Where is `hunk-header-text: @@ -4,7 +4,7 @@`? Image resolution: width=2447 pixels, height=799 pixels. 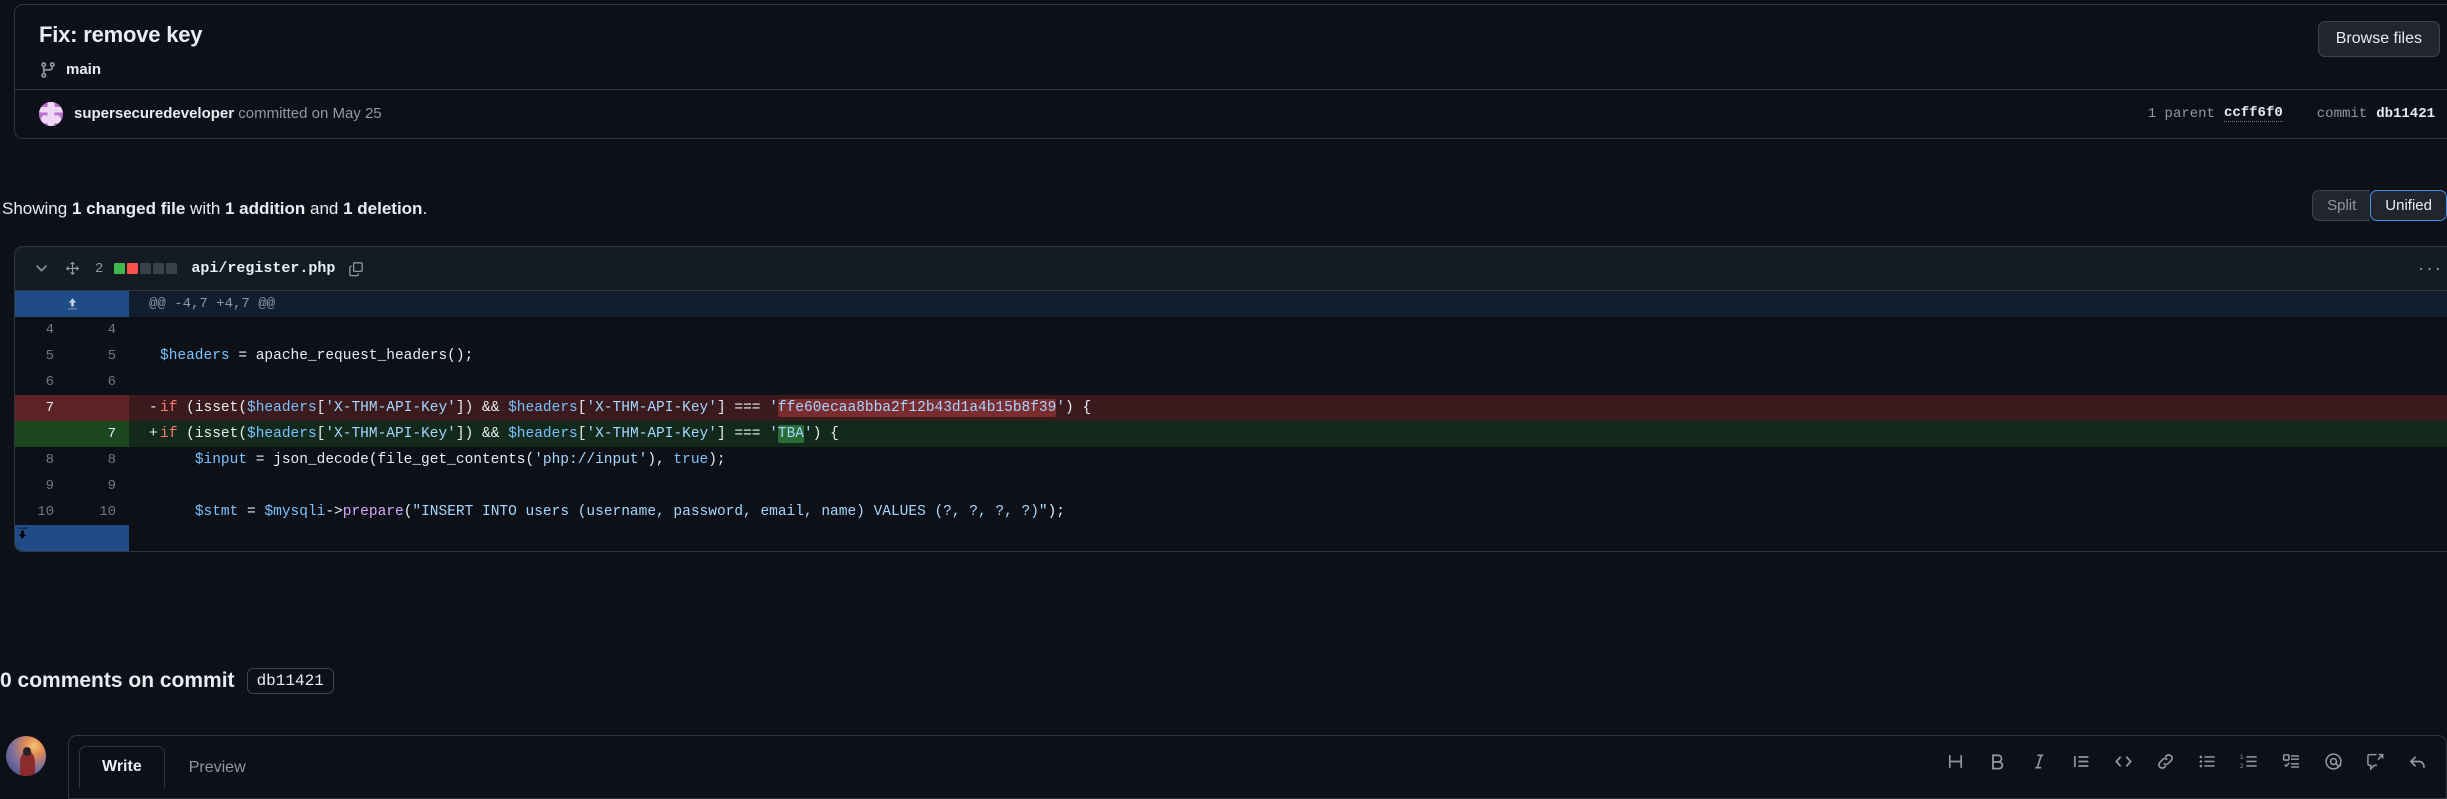 hunk-header-text: @@ -4,7 +4,7 @@ is located at coordinates (1288, 304).